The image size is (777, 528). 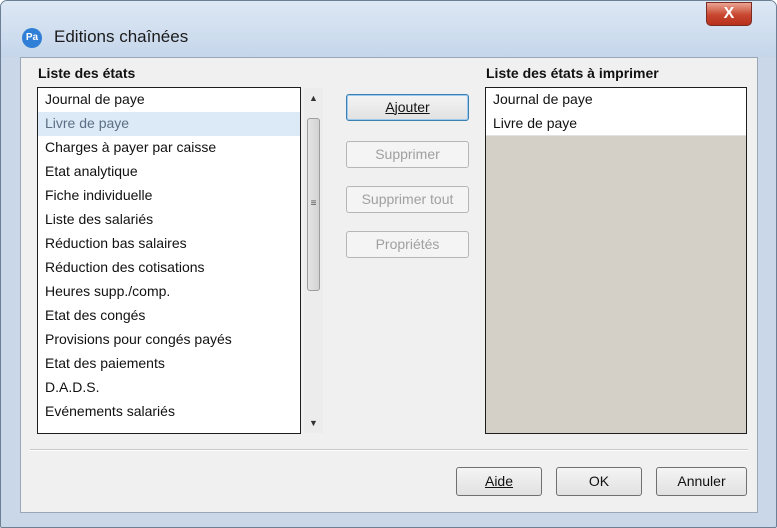 I want to click on left-list-label: Liste des états, so click(x=87, y=73).